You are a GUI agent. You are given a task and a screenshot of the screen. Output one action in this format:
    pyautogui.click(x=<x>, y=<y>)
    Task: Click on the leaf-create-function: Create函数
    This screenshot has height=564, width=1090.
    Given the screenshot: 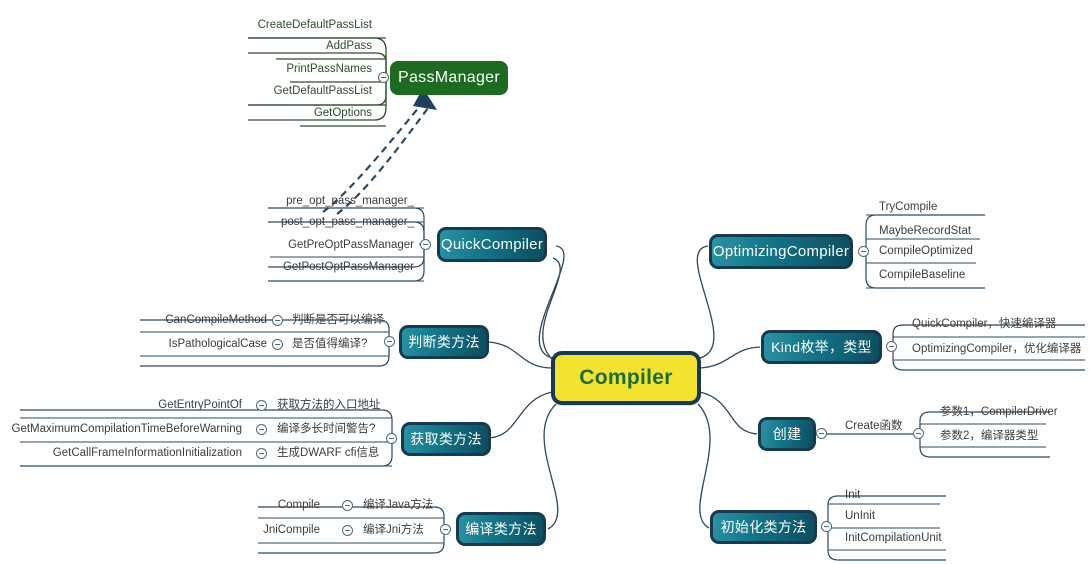 What is the action you would take?
    pyautogui.click(x=874, y=426)
    